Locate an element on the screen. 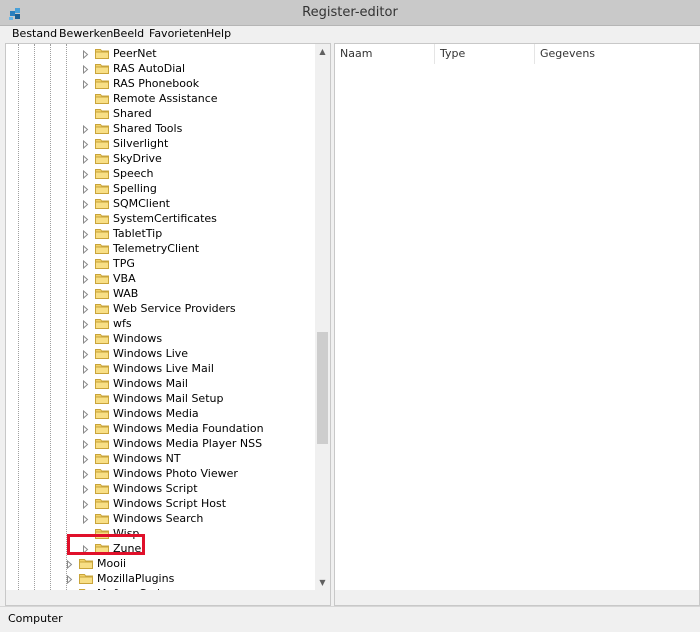 The image size is (700, 632). tree-node: SystemCertificates is located at coordinates (160, 218).